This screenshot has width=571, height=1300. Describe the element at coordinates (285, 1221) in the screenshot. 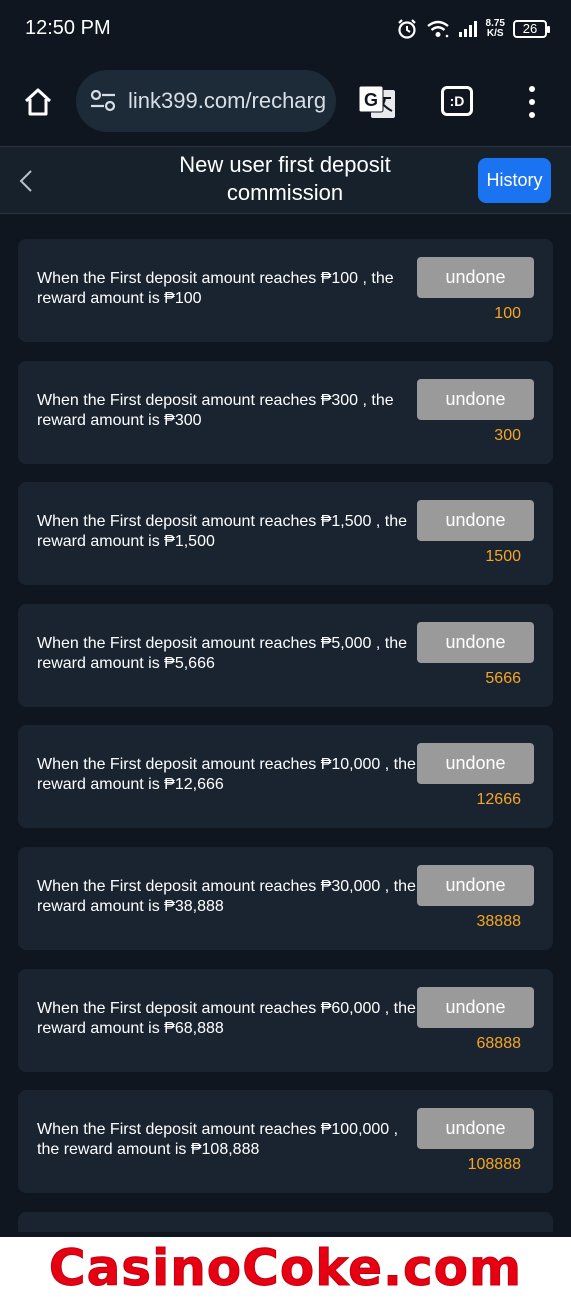

I see `reward-card-partial` at that location.